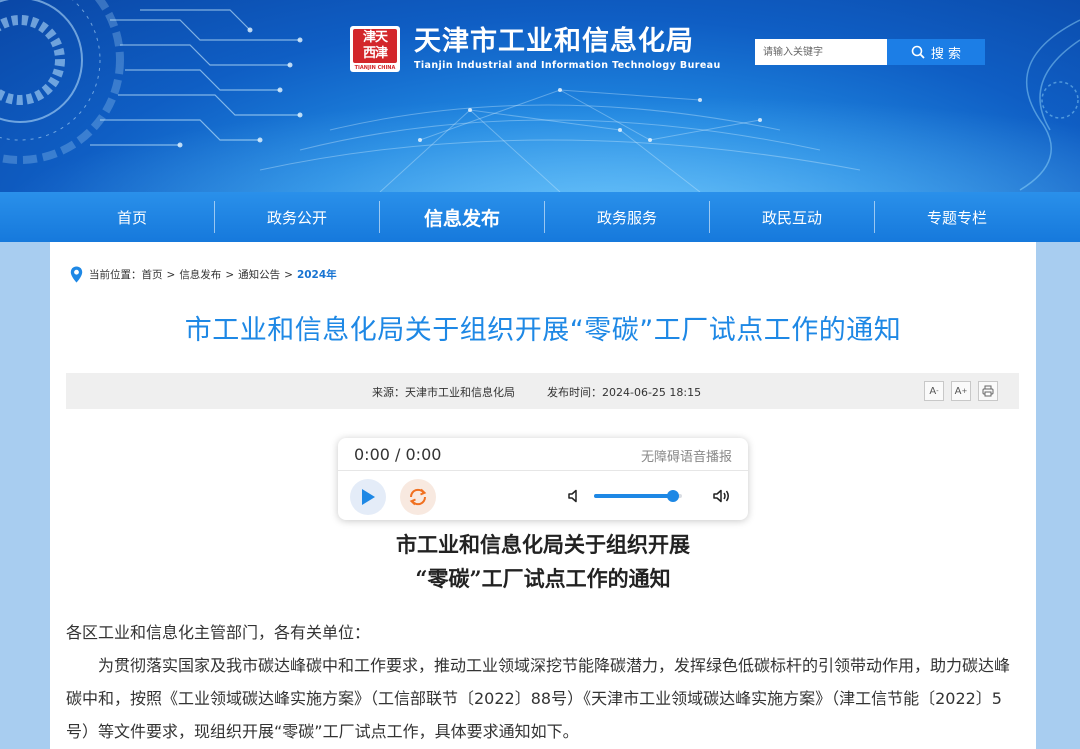  I want to click on article-salutation: 各区工业和信息化主管部门，各有关单位：, so click(218, 632).